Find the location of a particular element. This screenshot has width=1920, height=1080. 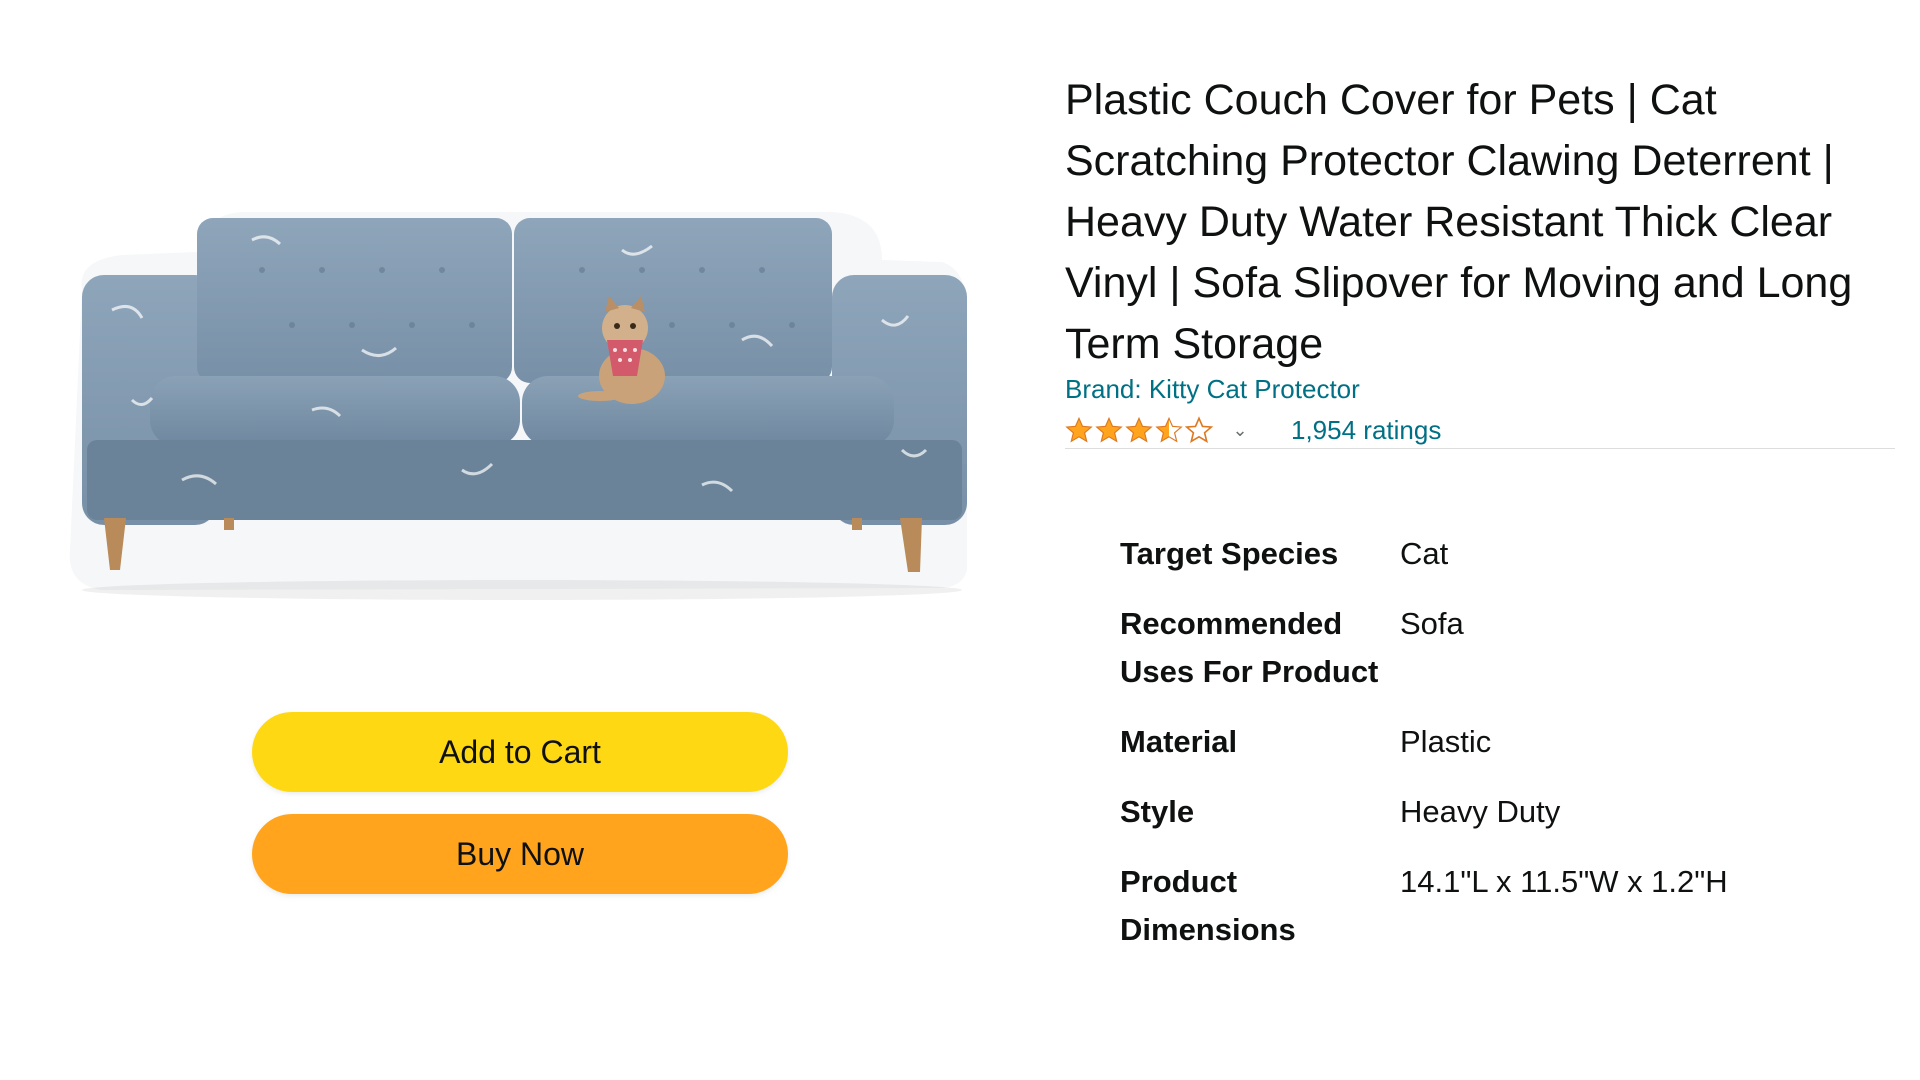

brand-link: Brand: Kitty Cat Protector is located at coordinates (1212, 389).